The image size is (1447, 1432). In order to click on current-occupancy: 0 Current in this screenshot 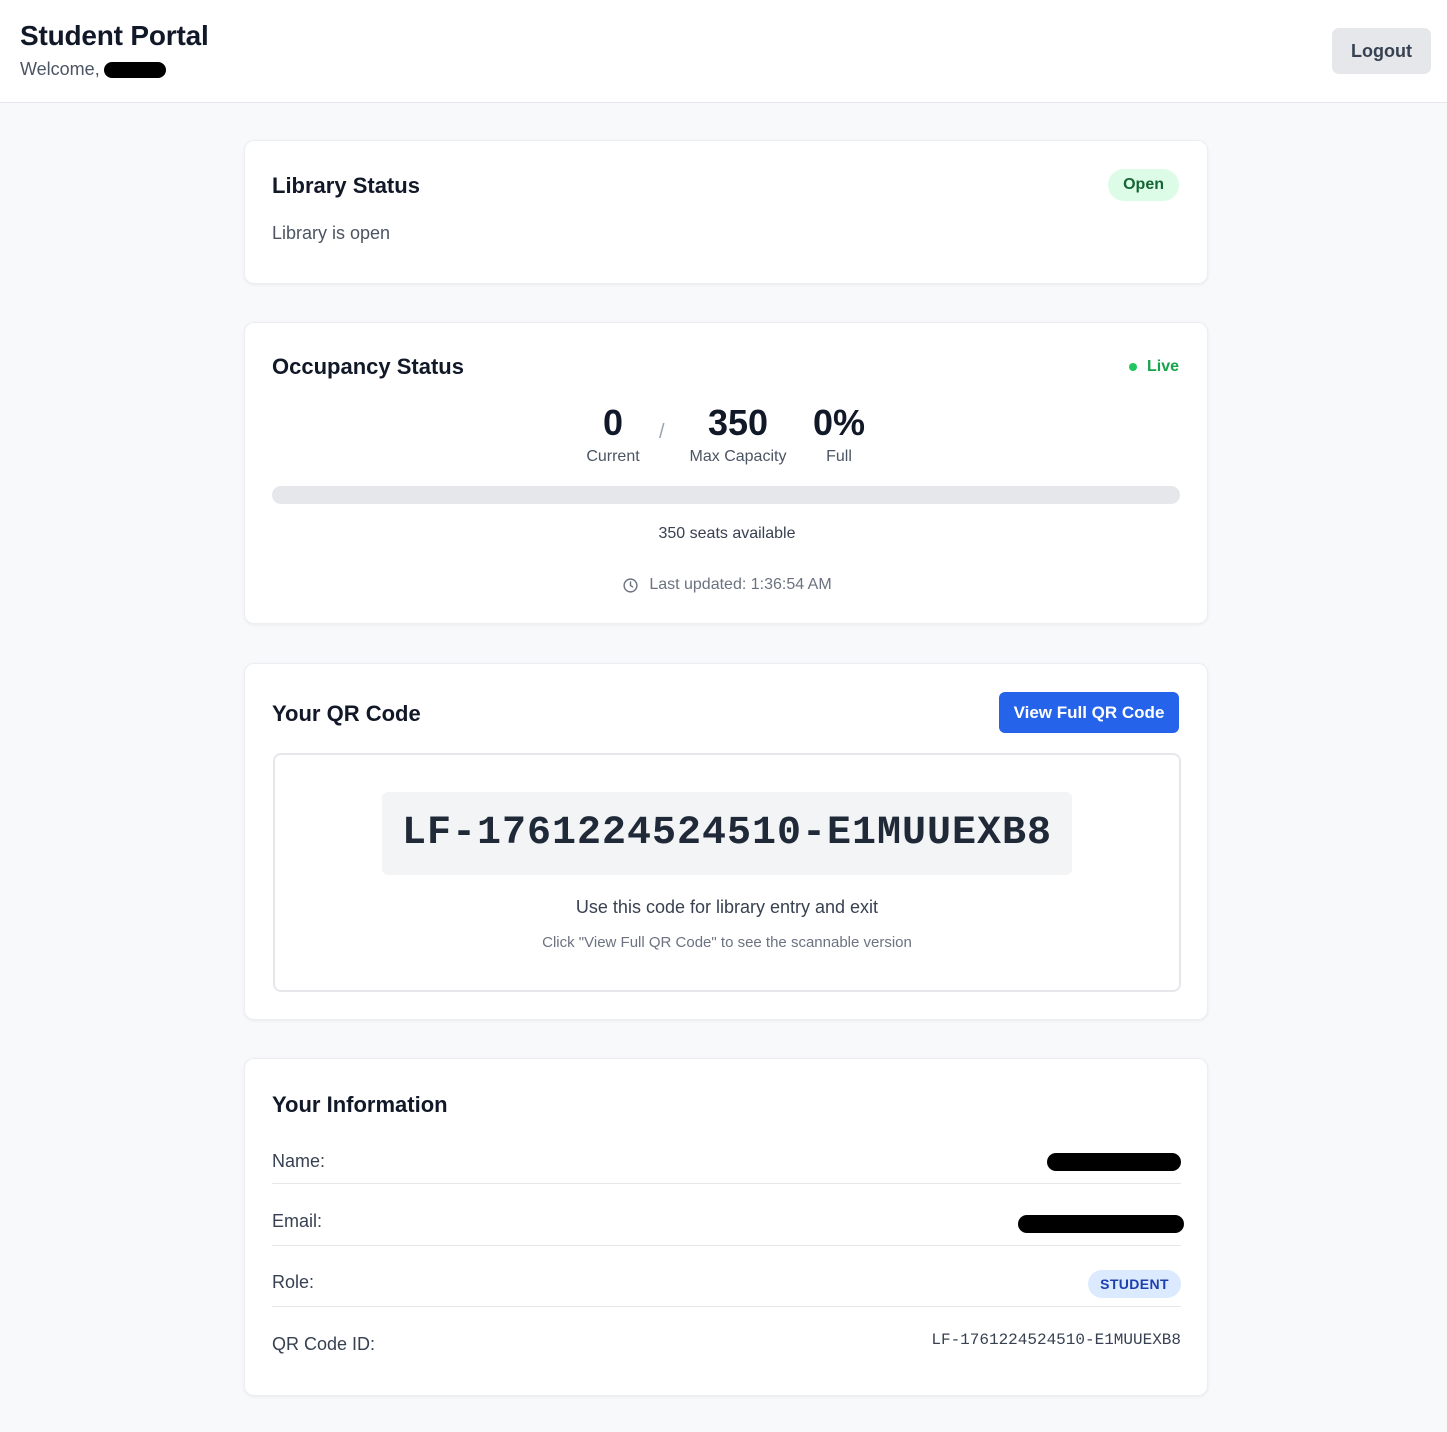, I will do `click(613, 434)`.